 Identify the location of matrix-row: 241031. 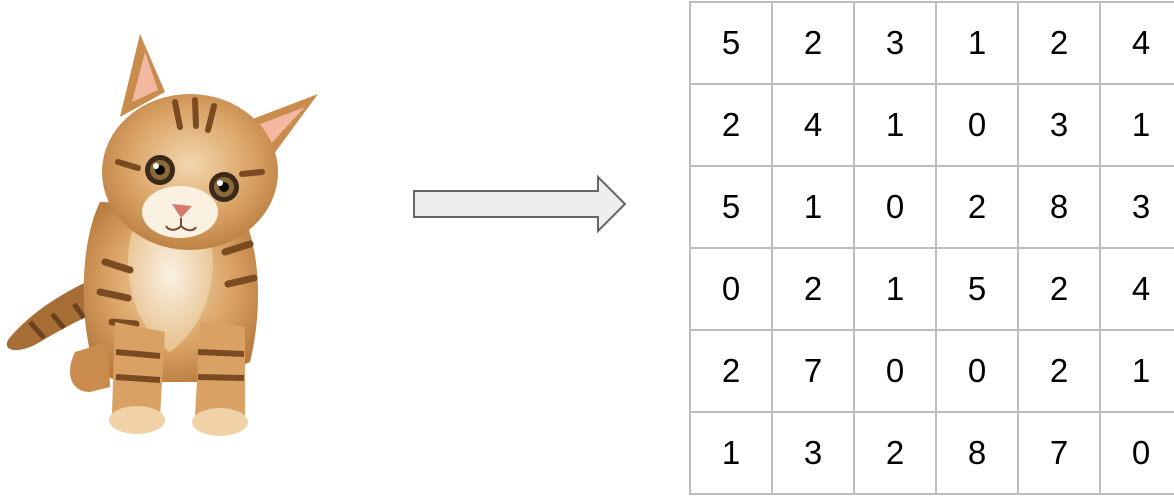
(931, 125).